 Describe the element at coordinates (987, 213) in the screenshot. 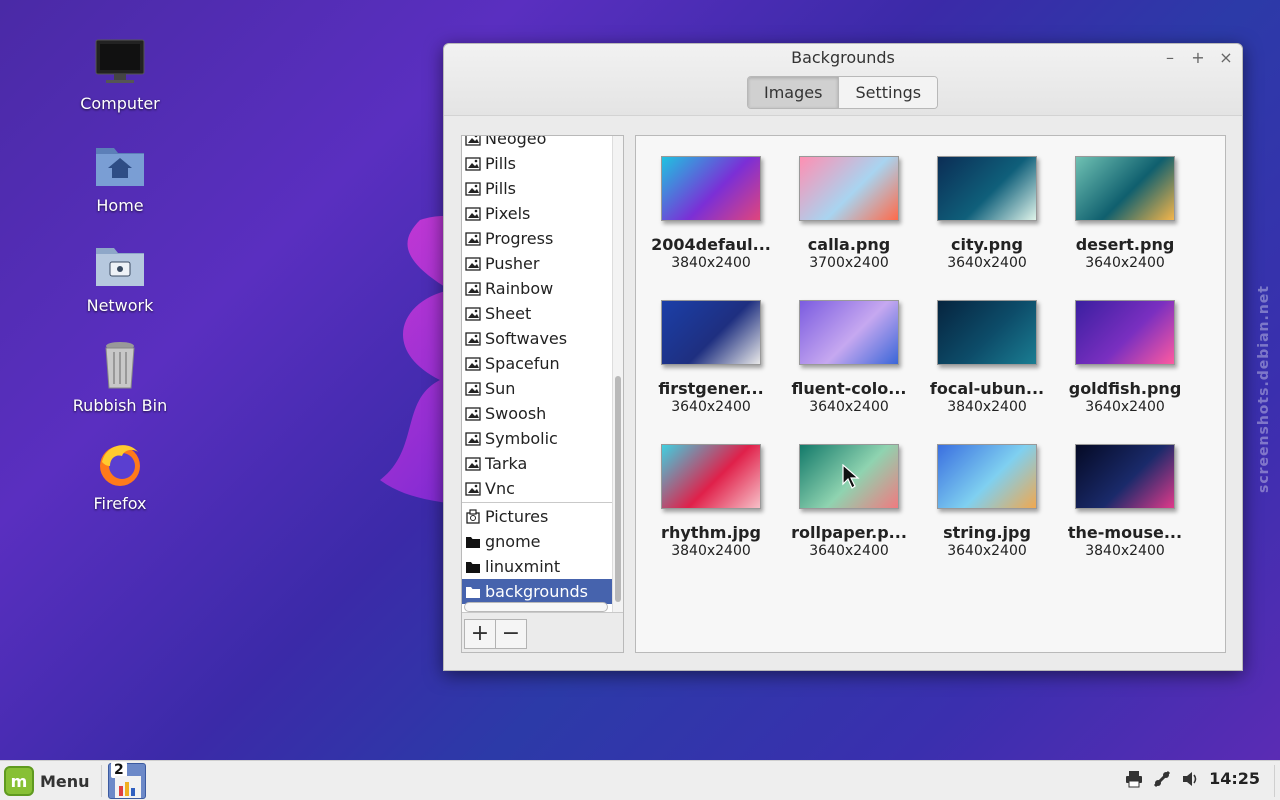

I see `image-thumbnail-item: city.png 3640x2400` at that location.